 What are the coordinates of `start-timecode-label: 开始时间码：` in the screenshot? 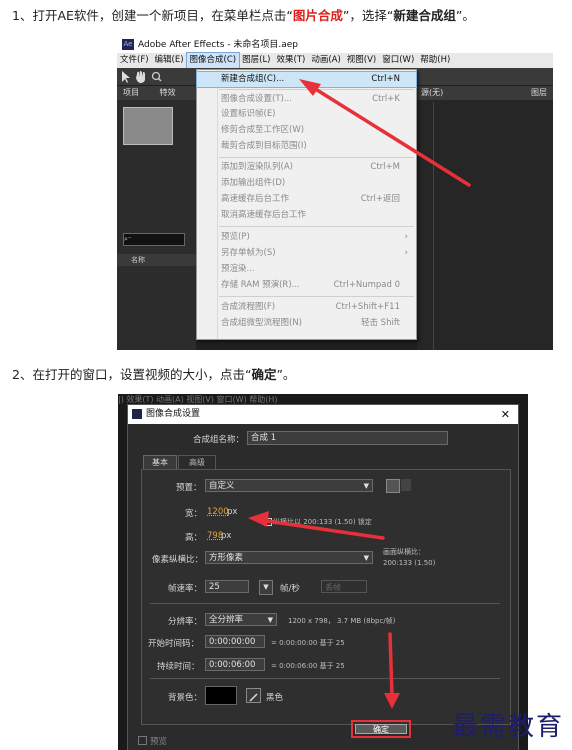 It's located at (174, 644).